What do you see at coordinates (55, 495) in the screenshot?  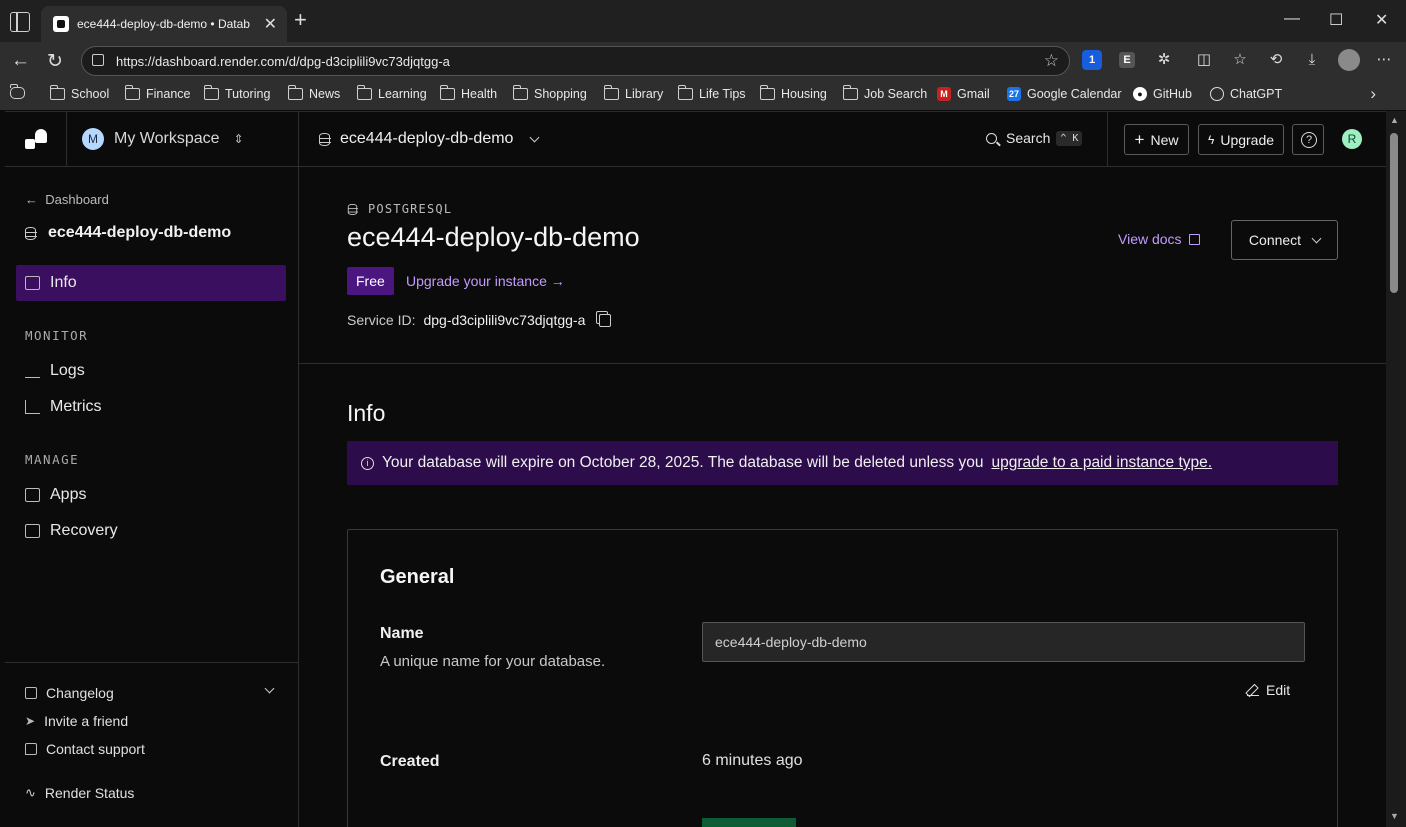 I see `sidebar-item-apps: Apps` at bounding box center [55, 495].